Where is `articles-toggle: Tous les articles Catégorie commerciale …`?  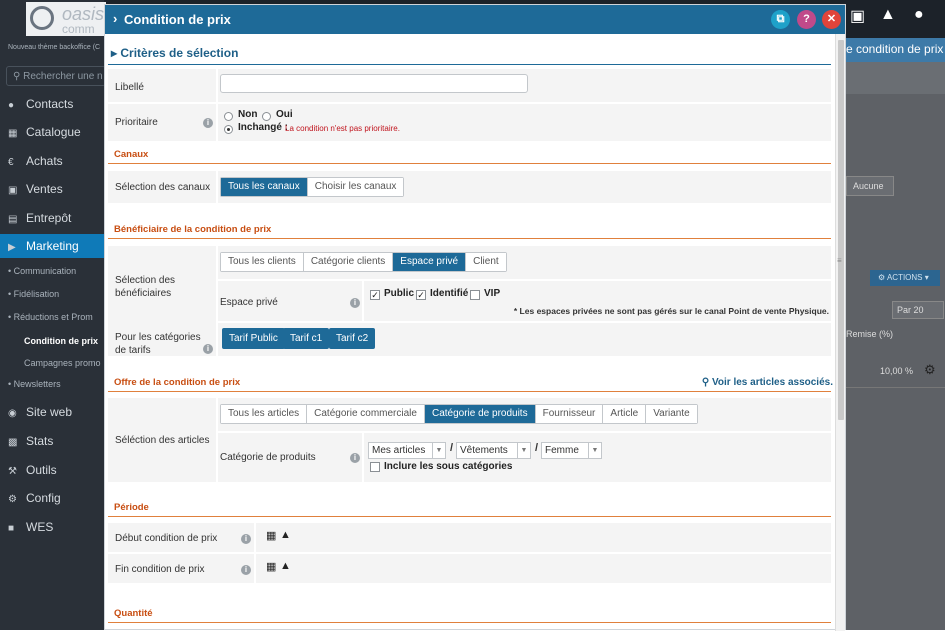
articles-toggle: Tous les articles Catégorie commerciale … is located at coordinates (459, 414).